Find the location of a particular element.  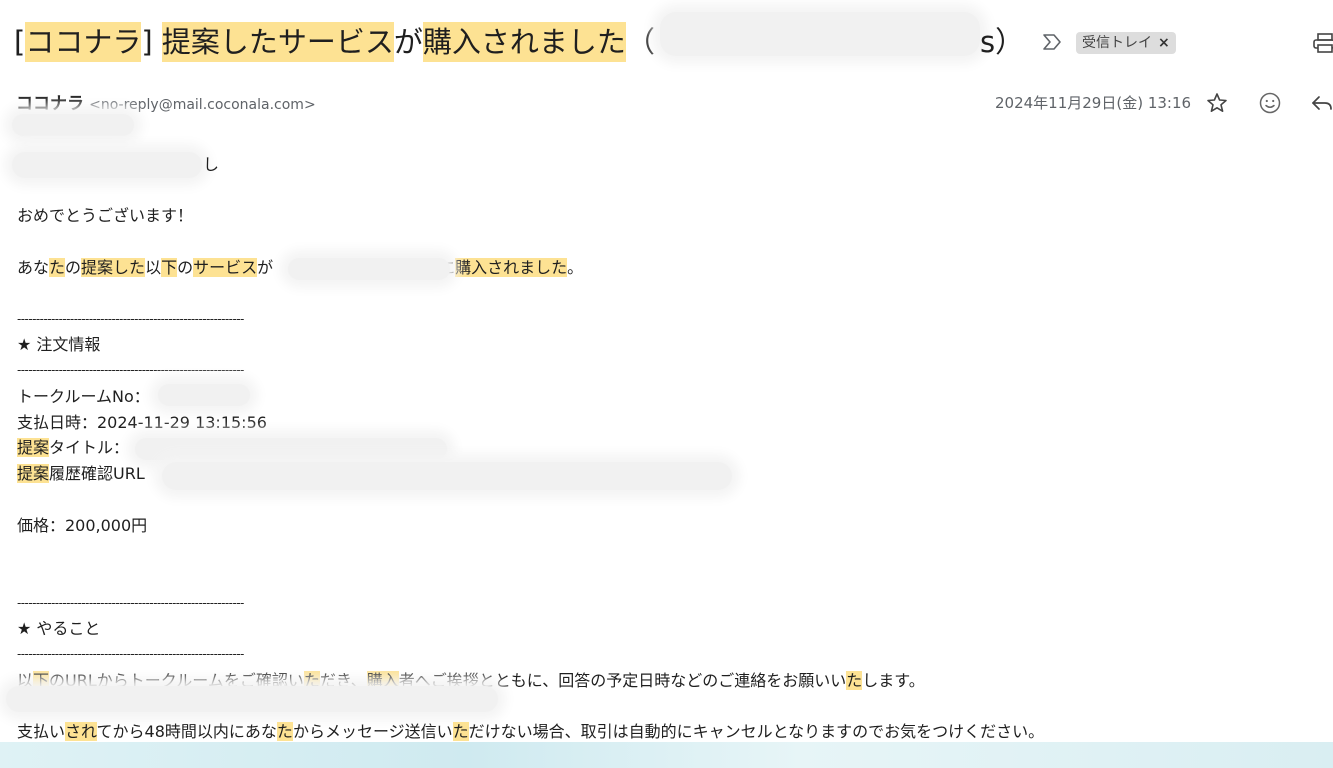

redacted-subject is located at coordinates (820, 34).